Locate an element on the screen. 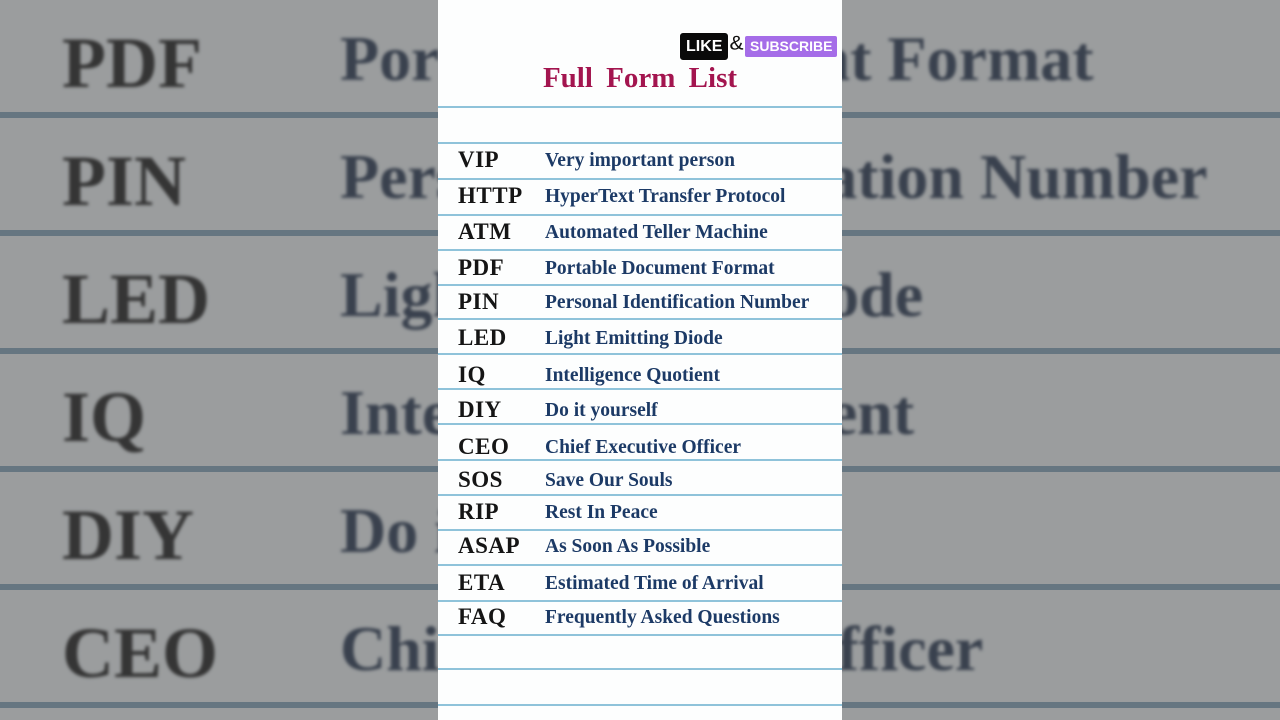 This screenshot has height=720, width=1280. full-form: Personal Identification Number is located at coordinates (677, 302).